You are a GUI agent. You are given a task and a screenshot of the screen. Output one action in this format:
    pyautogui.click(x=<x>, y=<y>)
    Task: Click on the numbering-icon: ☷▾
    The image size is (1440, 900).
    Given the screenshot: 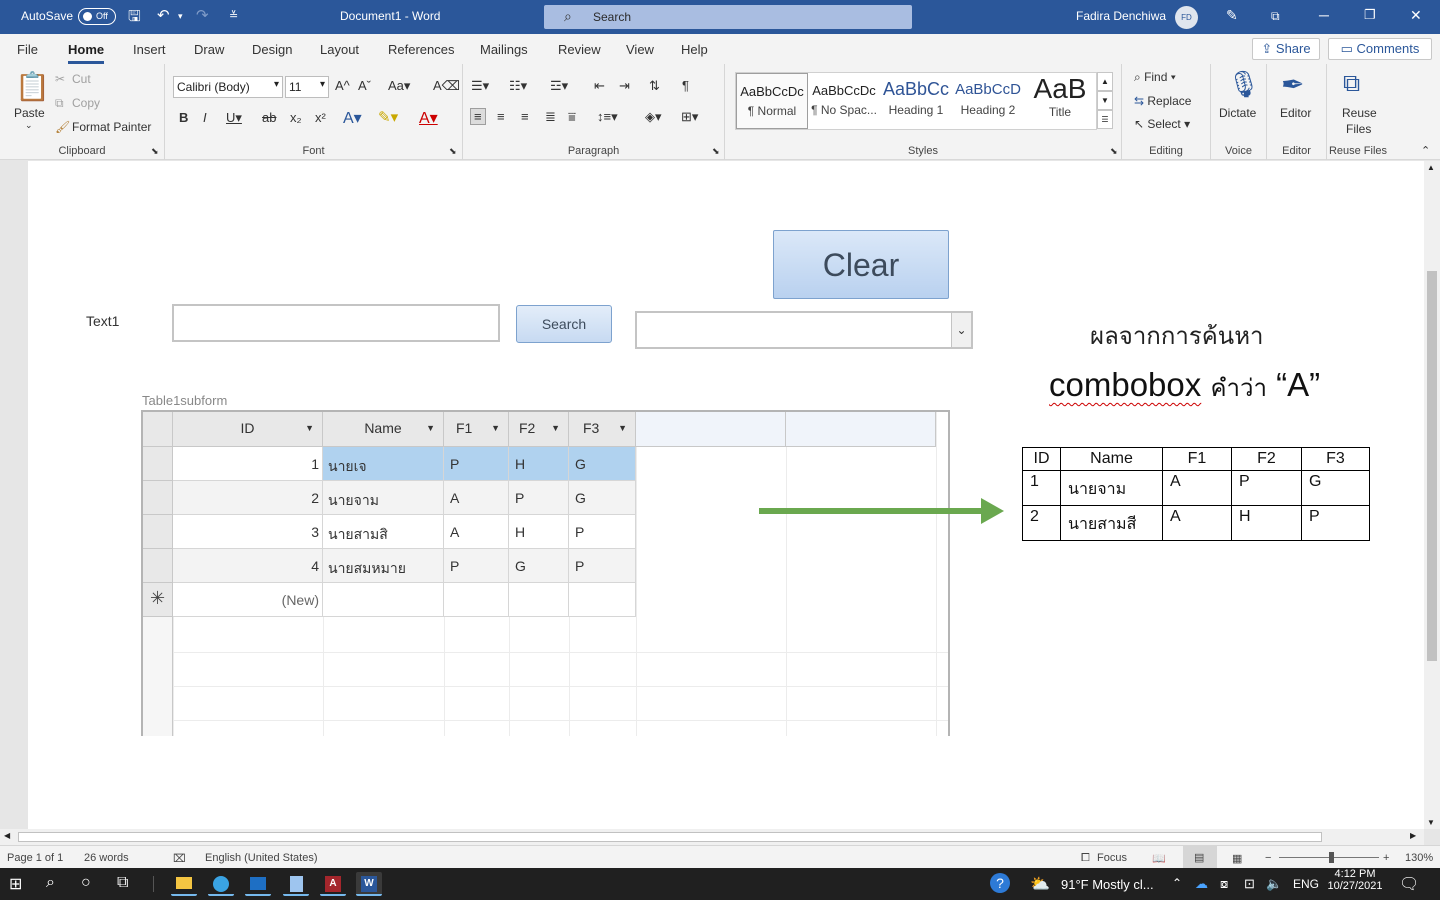 What is the action you would take?
    pyautogui.click(x=518, y=86)
    